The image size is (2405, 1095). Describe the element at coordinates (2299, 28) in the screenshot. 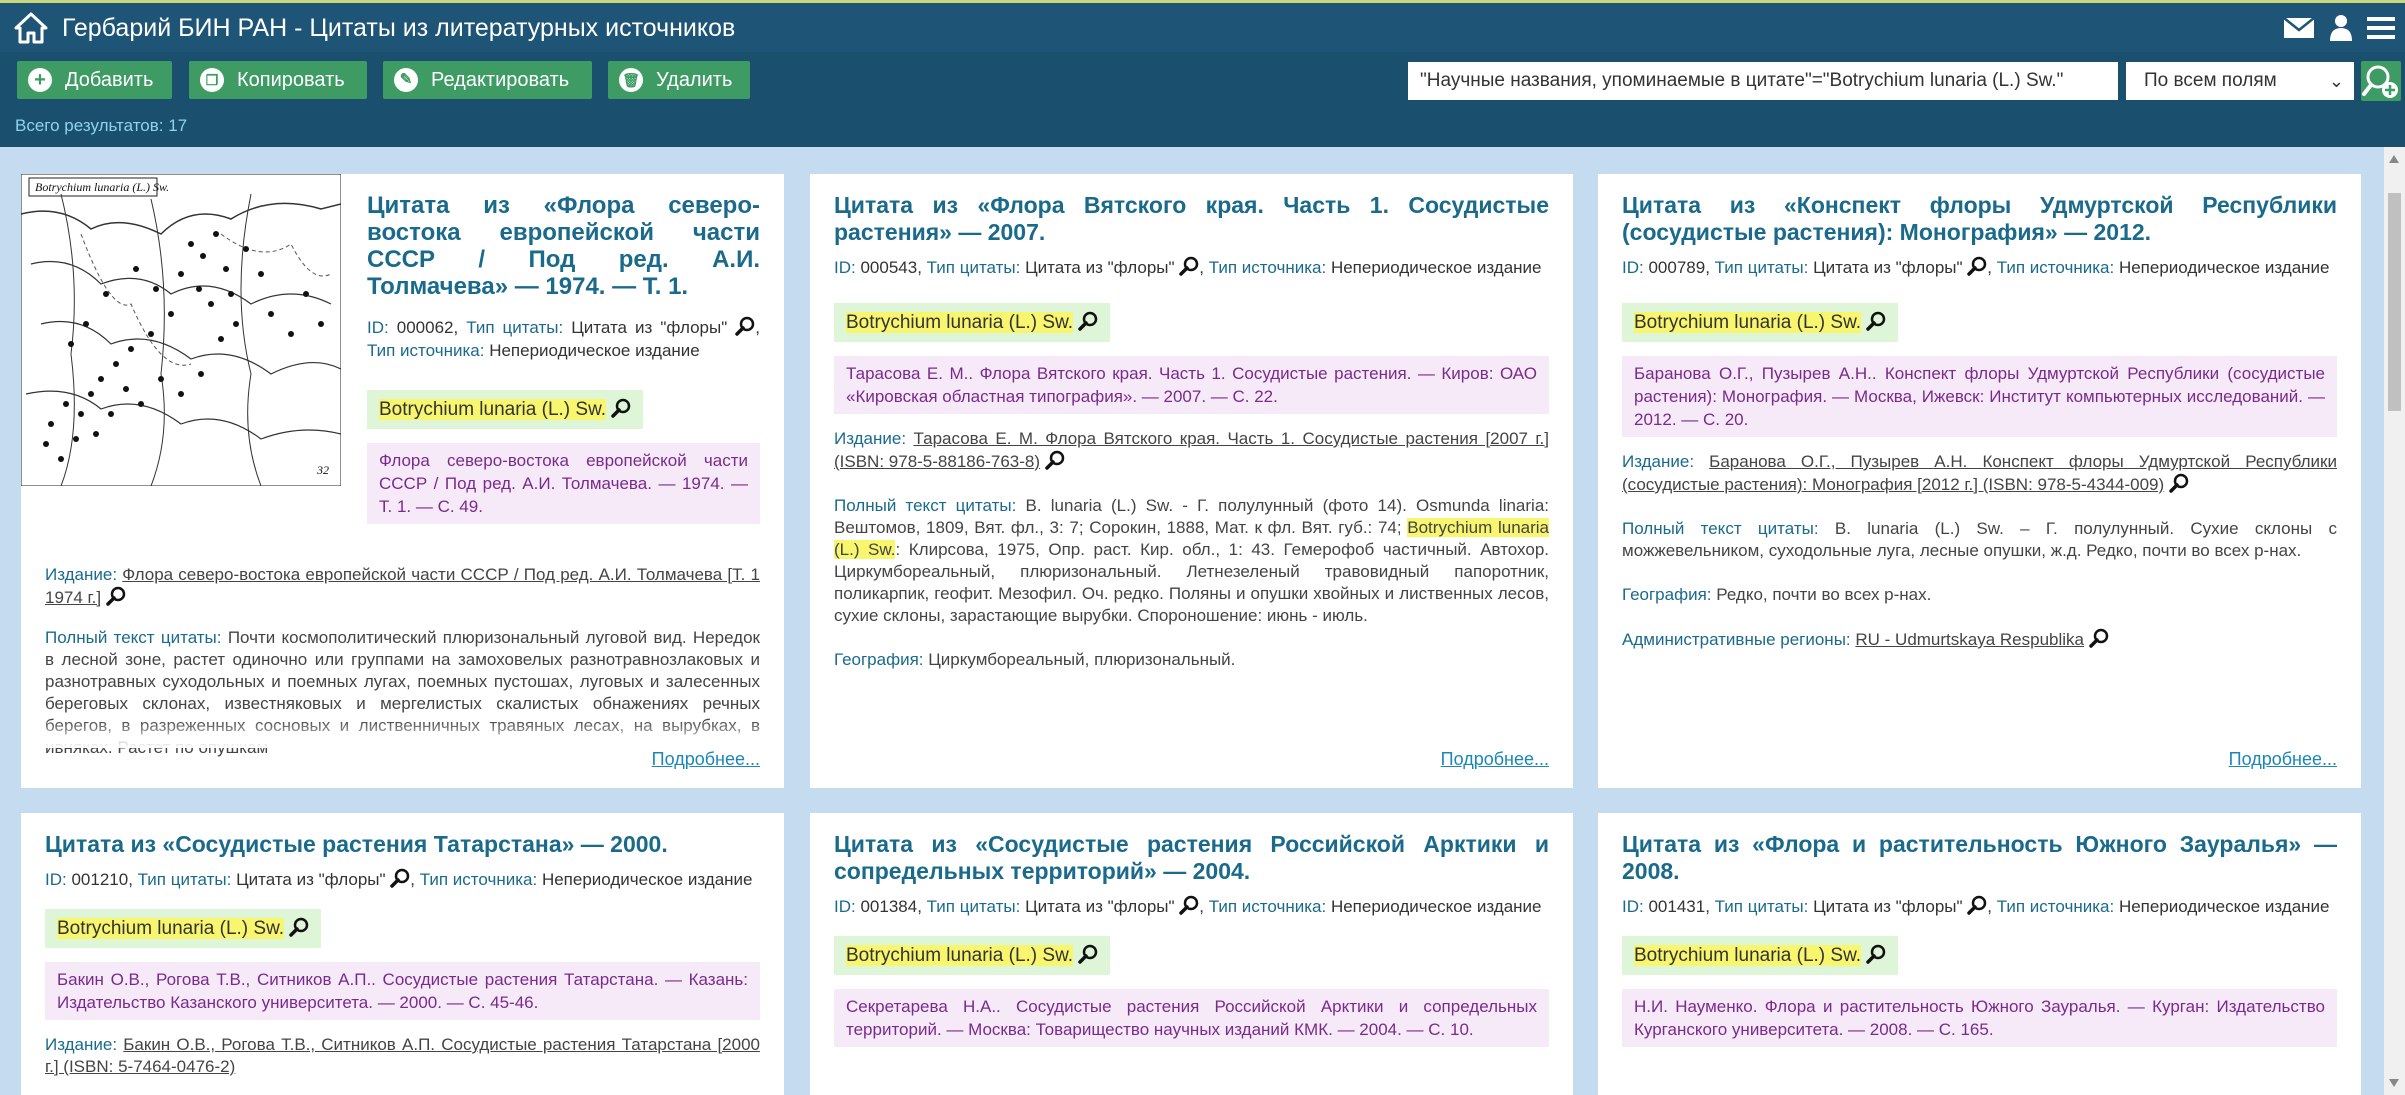

I see `mail-icon` at that location.